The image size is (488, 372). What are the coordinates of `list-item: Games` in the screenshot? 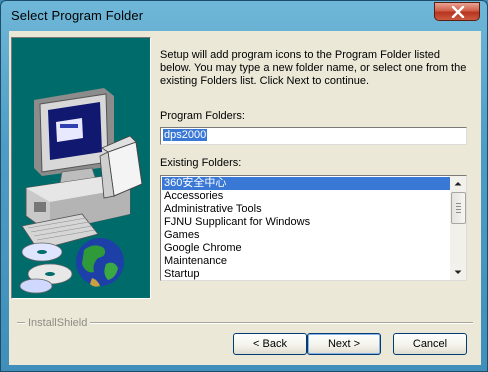 It's located at (306, 235).